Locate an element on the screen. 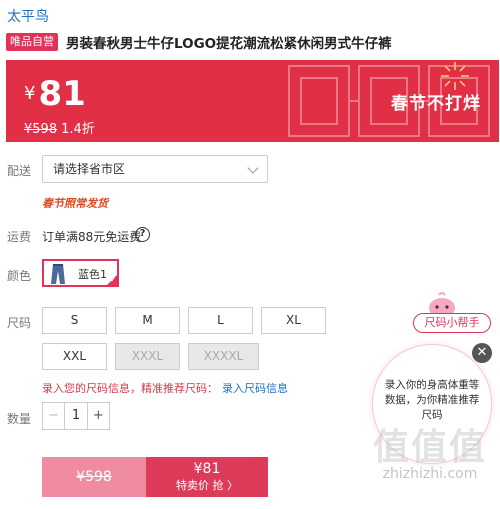 The image size is (500, 509). quantity-stepper: − 1 + is located at coordinates (76, 416).